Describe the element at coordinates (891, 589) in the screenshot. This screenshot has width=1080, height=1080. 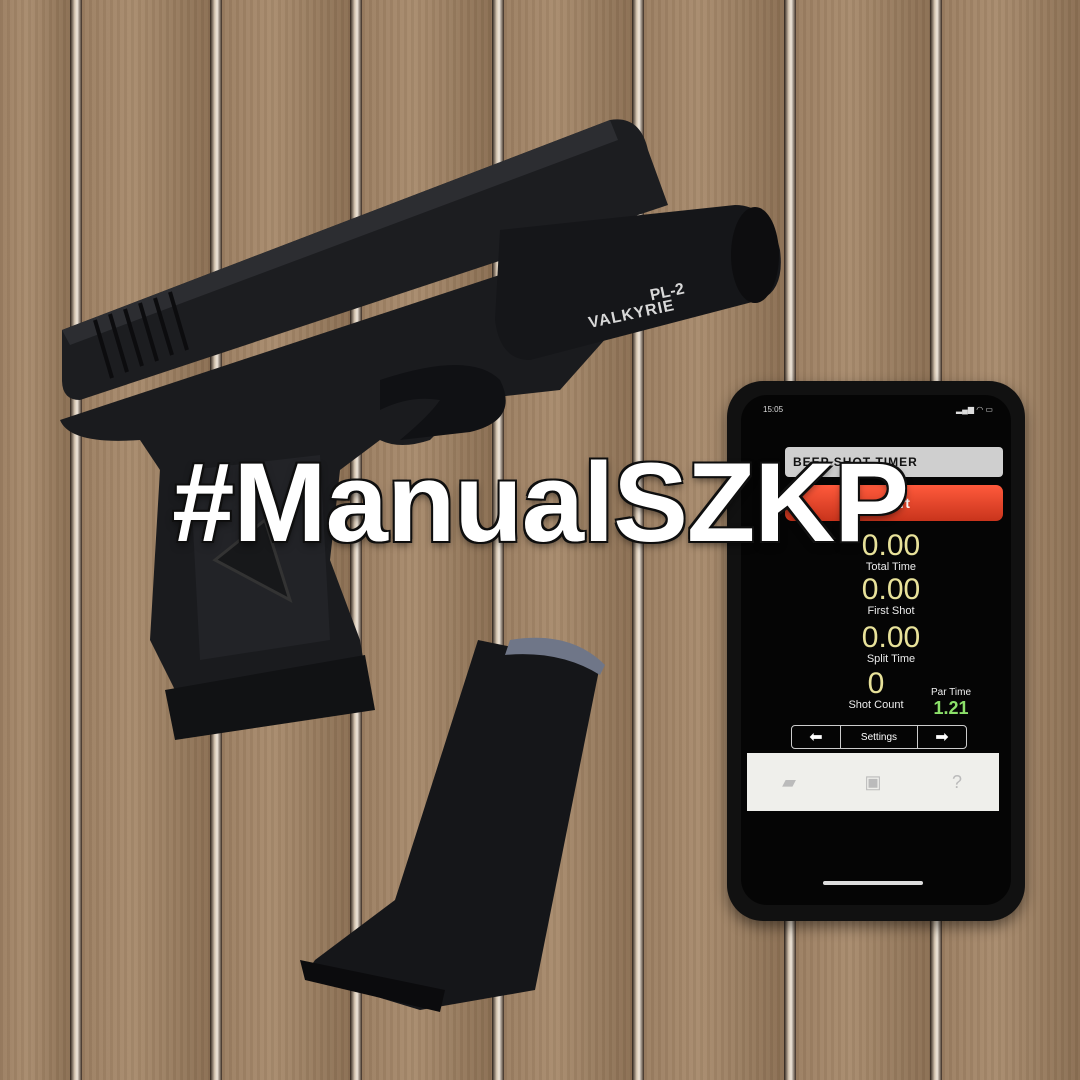
I see `first-shot-value: 0.00` at that location.